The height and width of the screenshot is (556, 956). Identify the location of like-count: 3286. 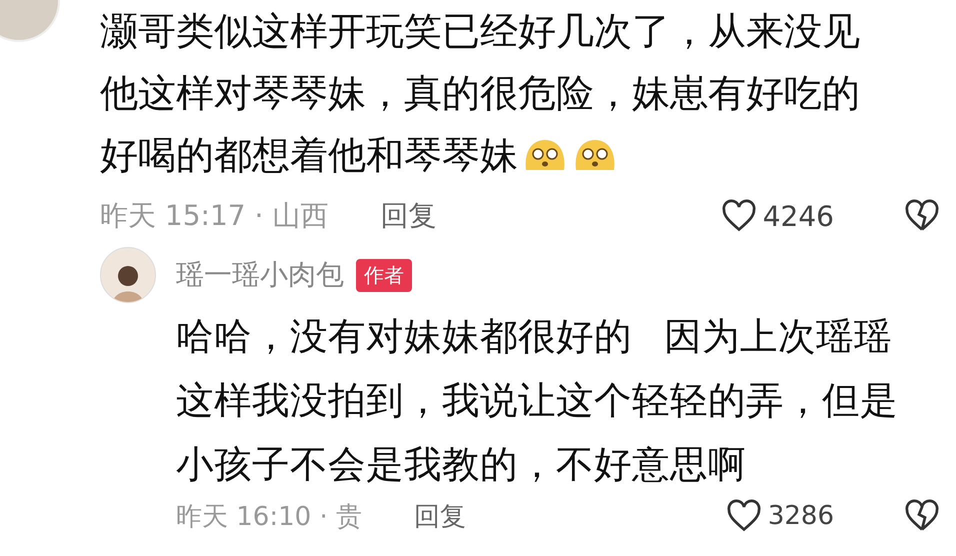
(801, 516).